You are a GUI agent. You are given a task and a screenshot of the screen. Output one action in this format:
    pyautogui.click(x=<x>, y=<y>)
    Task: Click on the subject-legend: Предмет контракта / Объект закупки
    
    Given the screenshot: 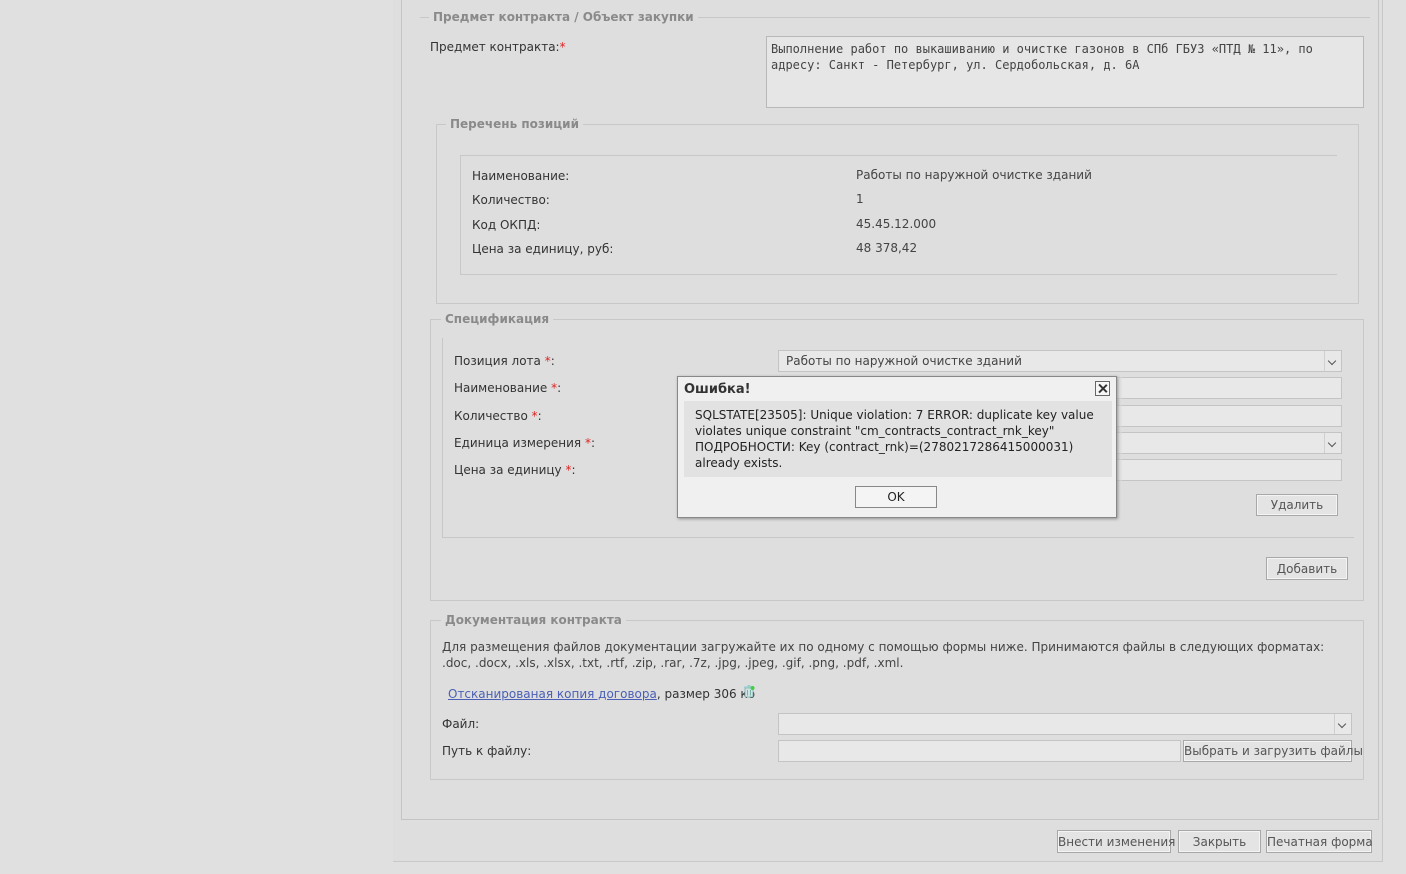 What is the action you would take?
    pyautogui.click(x=563, y=17)
    